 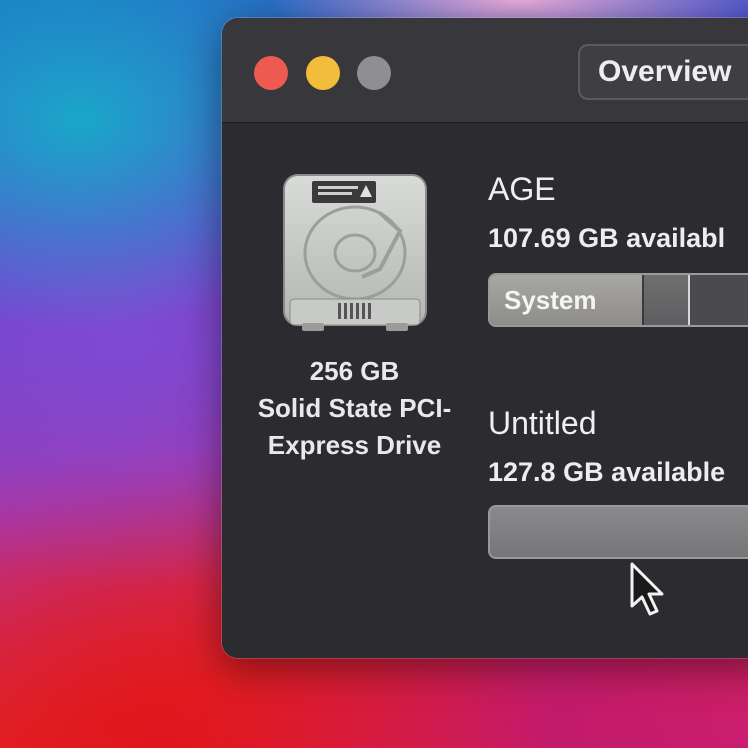 What do you see at coordinates (271, 73) in the screenshot?
I see `close-button` at bounding box center [271, 73].